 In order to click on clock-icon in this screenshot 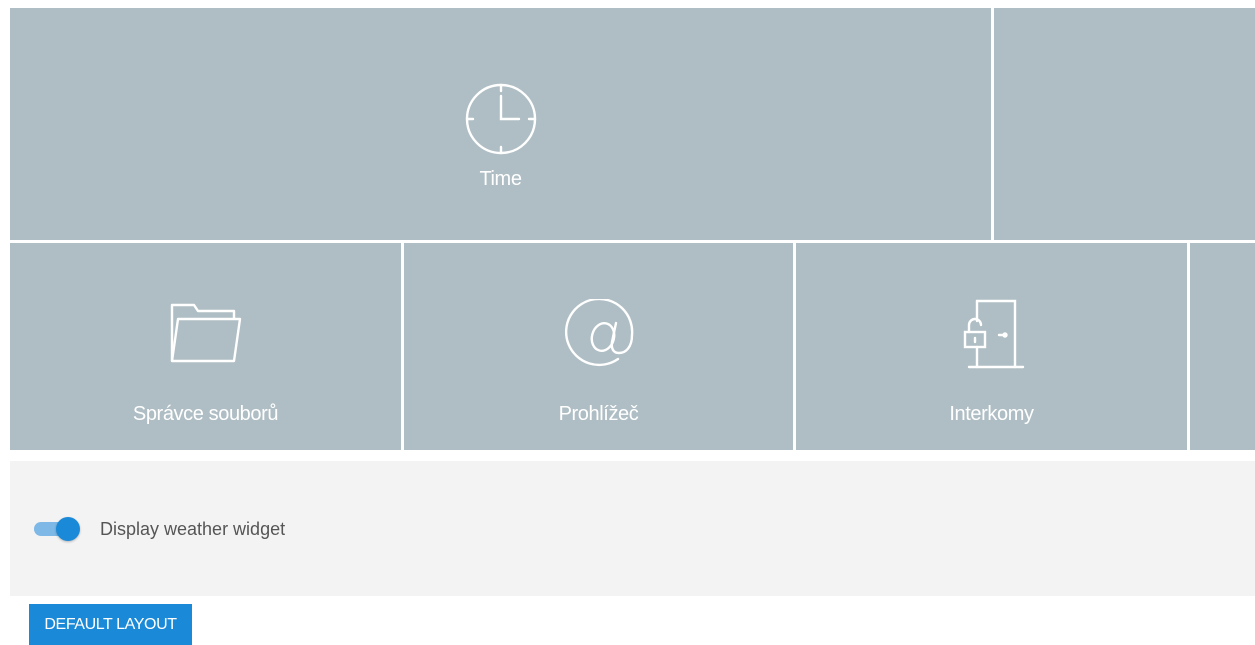, I will do `click(501, 119)`.